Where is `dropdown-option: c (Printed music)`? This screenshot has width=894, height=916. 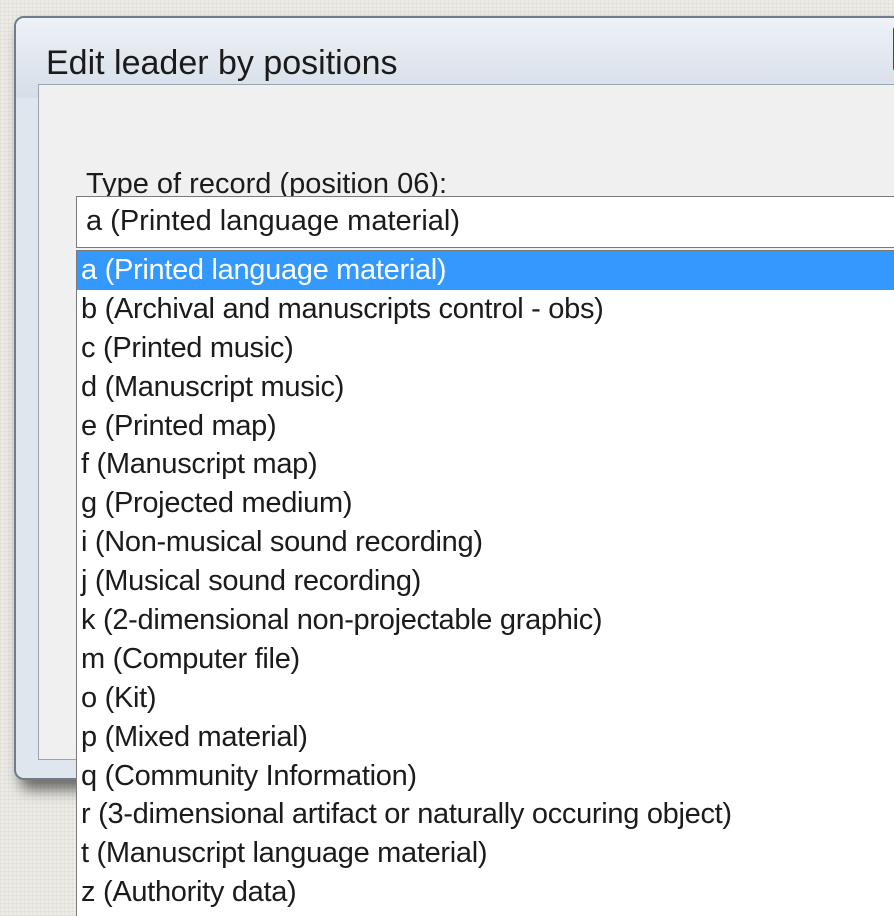 dropdown-option: c (Printed music) is located at coordinates (485, 348).